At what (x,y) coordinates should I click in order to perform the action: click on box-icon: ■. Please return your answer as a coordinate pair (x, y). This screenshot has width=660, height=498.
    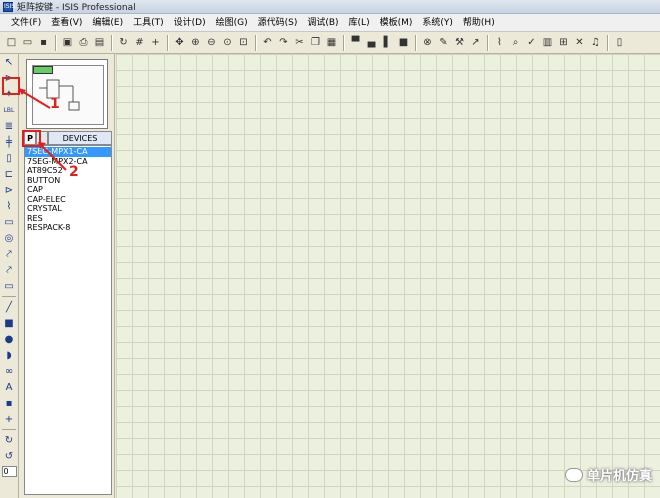
    Looking at the image, I should click on (9, 323).